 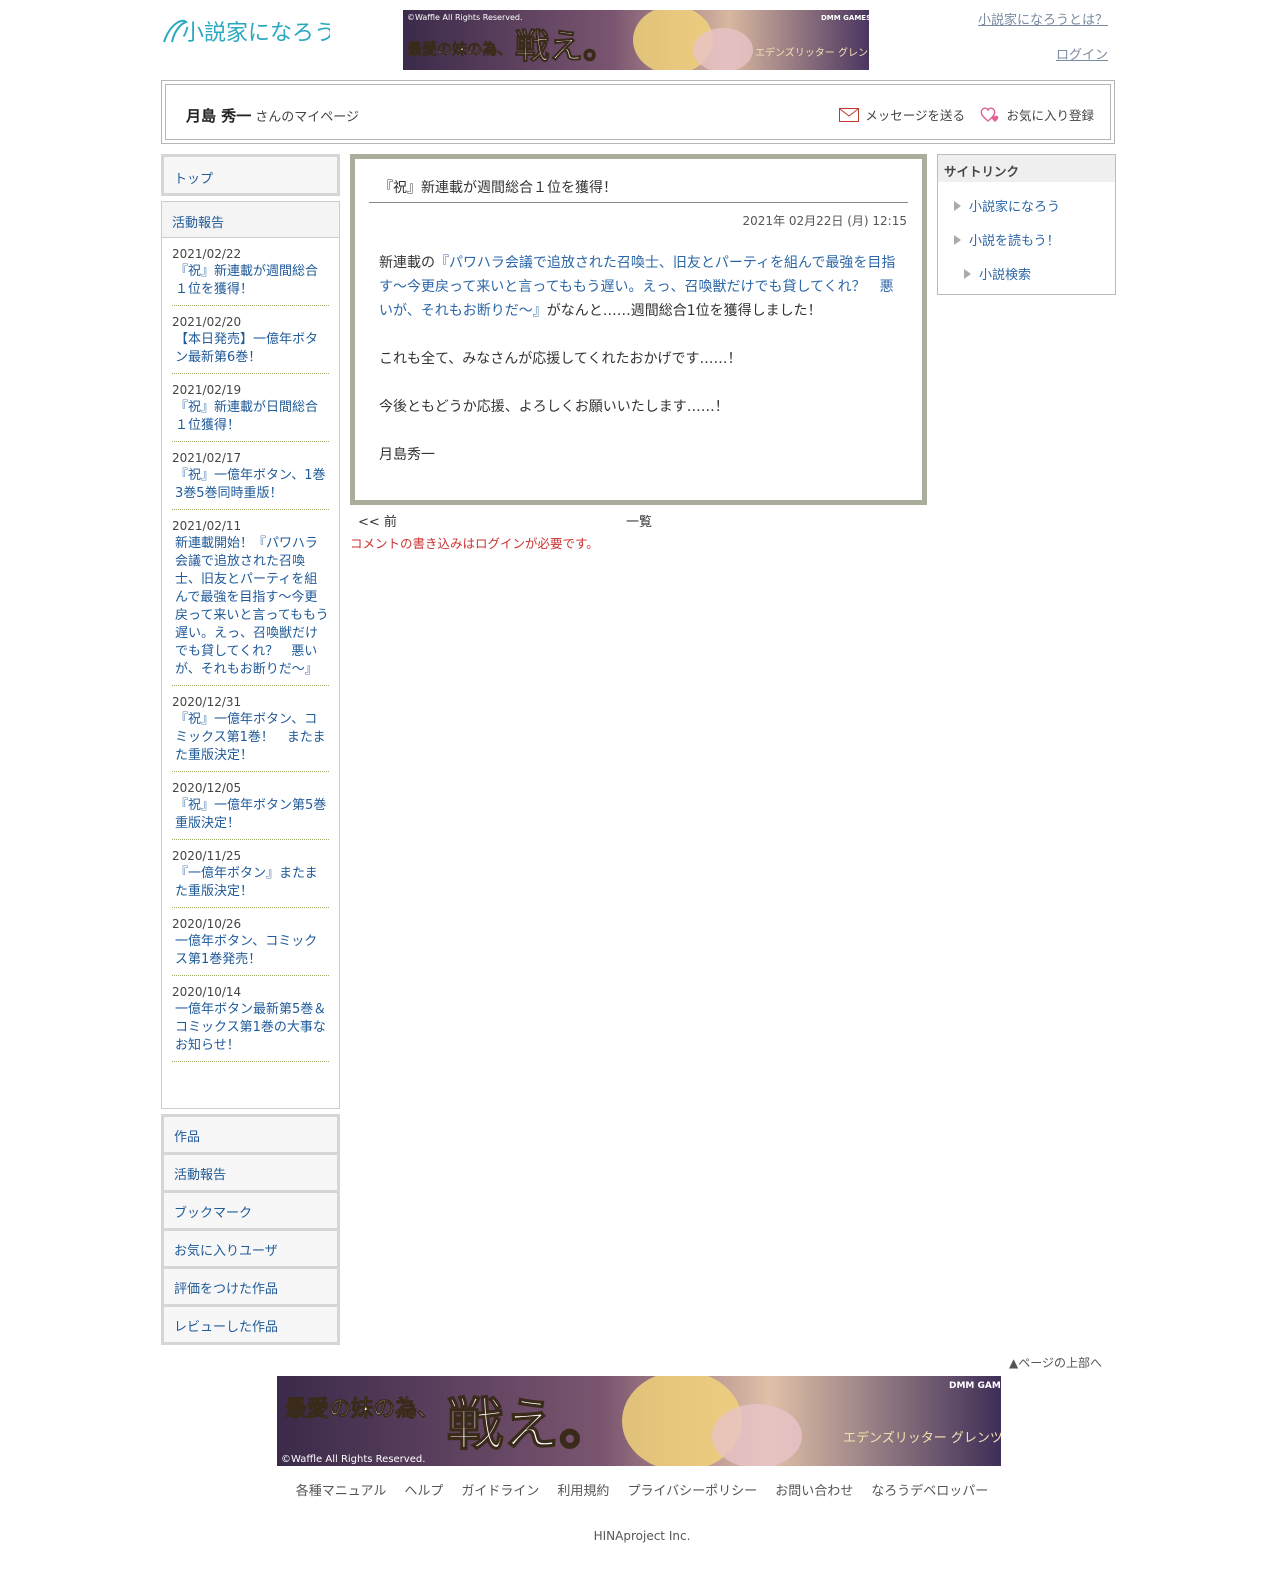 I want to click on activity-report-item: 2020/12/31 『祝』一億年ボタン、コミックス第1巻！ またまた重版決定！, so click(x=250, y=729).